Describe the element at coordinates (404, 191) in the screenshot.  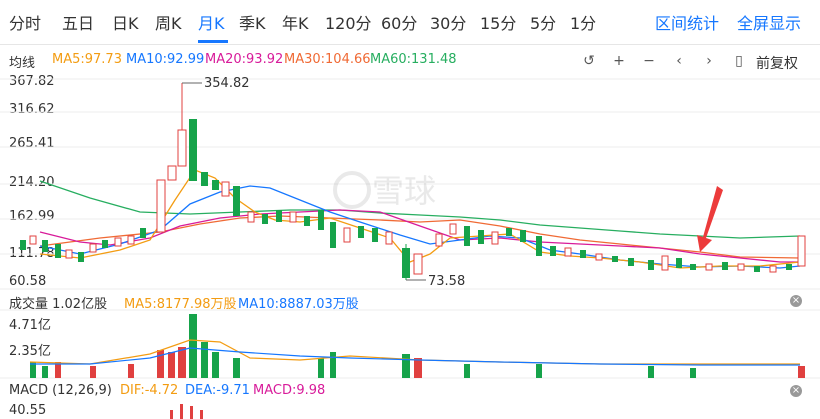
I see `watermark-text: 雪球` at that location.